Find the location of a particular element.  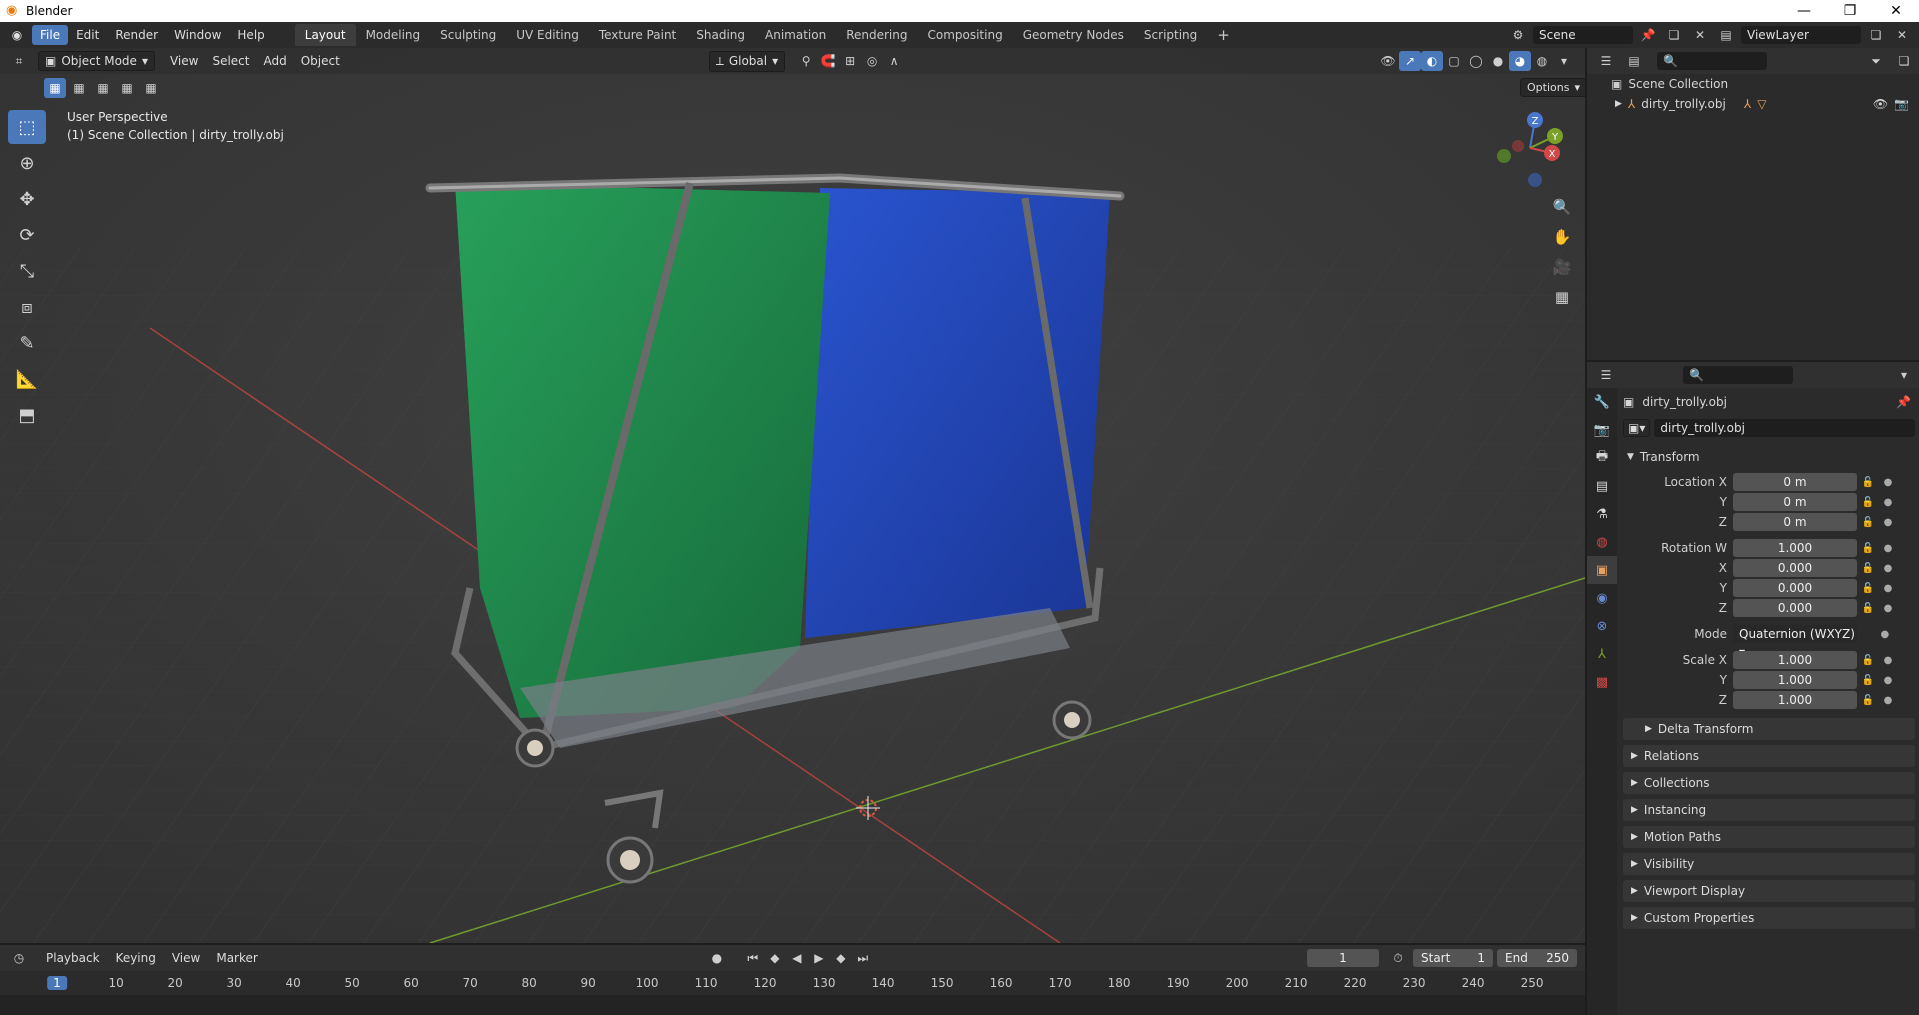

tab-scripting: Scripting is located at coordinates (1170, 35).